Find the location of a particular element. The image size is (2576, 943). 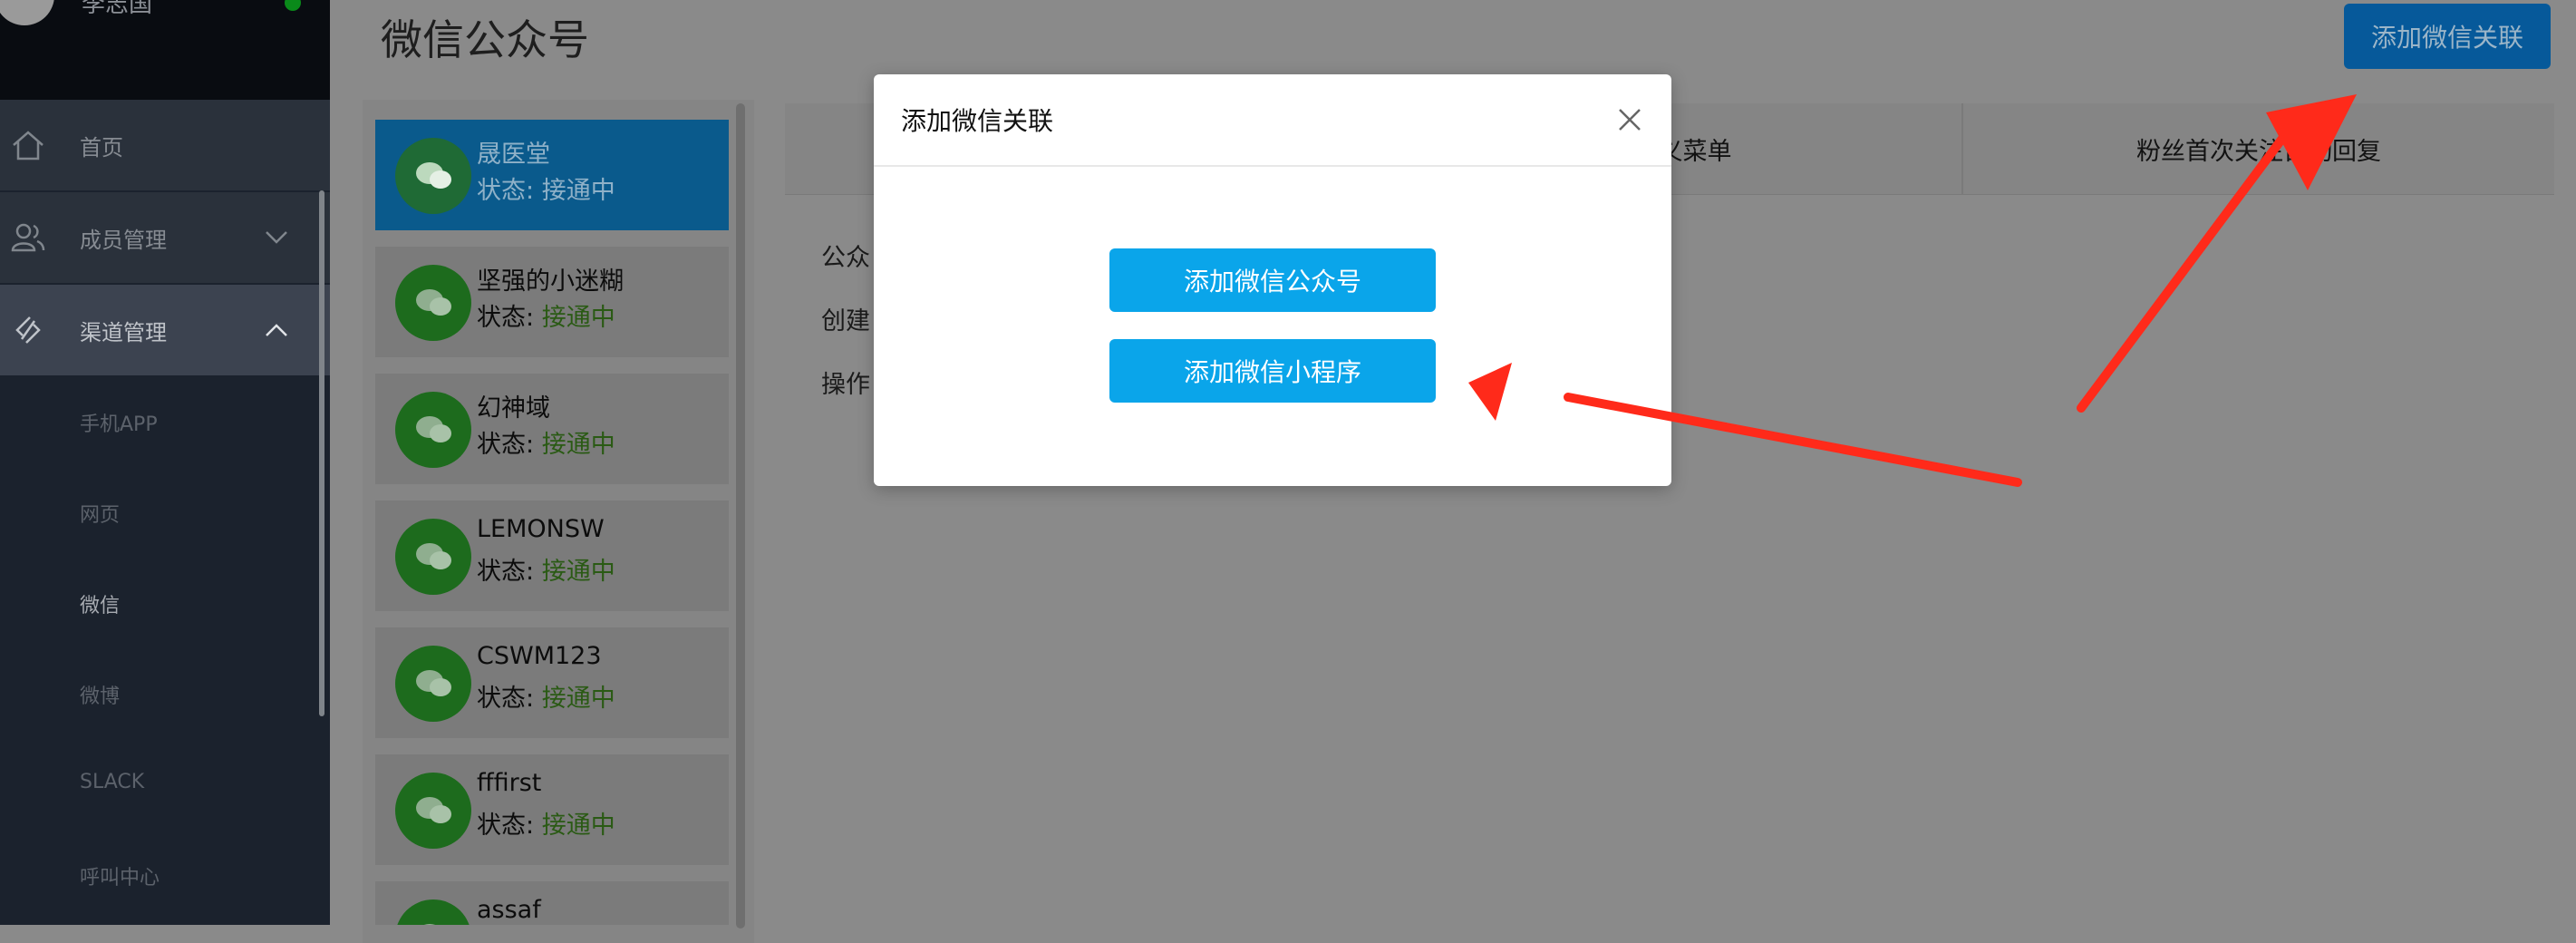

annotation-arrow-to-mini-program is located at coordinates (1745, 425).